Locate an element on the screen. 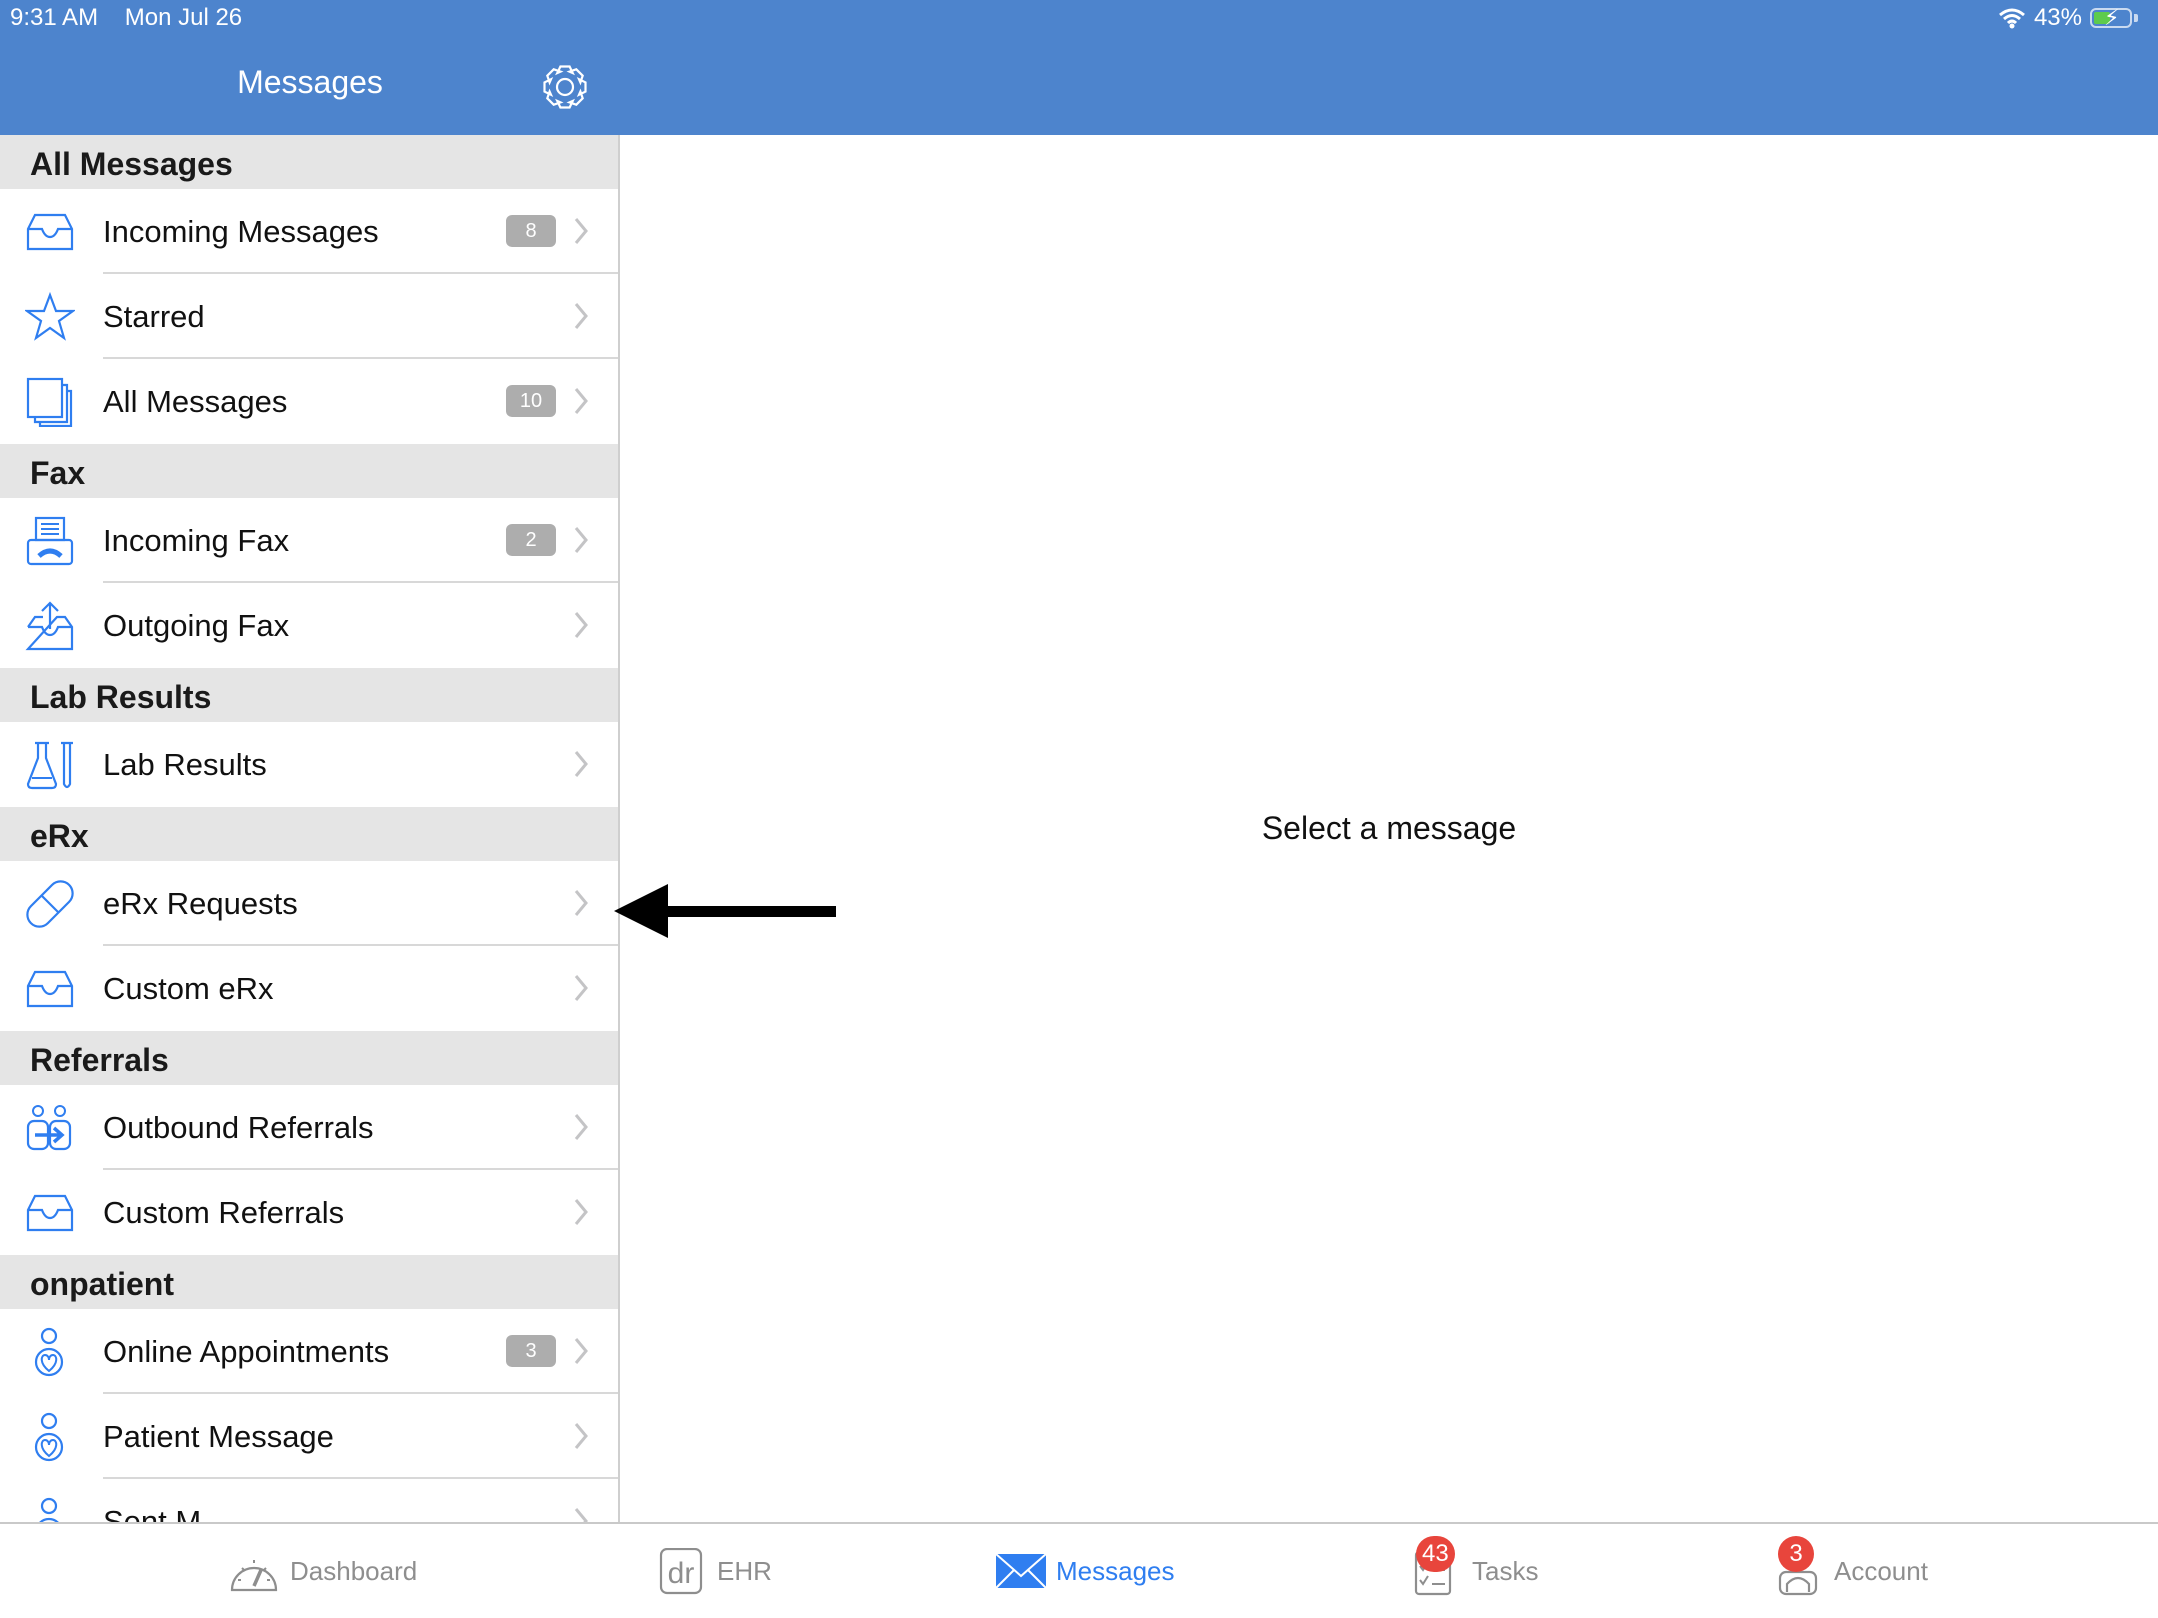 Image resolution: width=2158 pixels, height=1618 pixels. count-badge: 8 is located at coordinates (531, 231).